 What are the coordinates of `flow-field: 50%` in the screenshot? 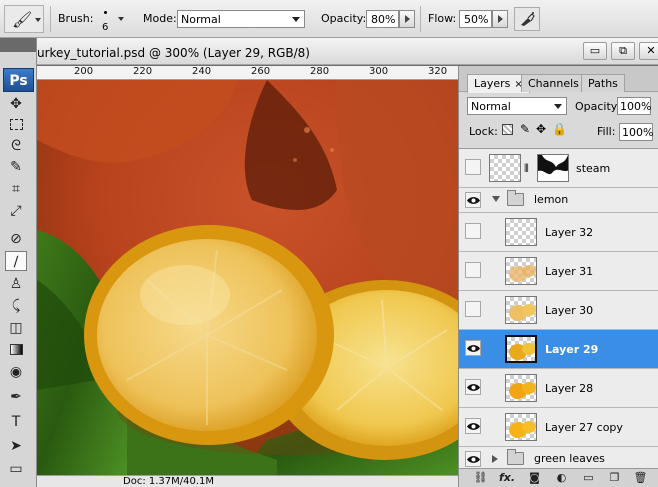 It's located at (475, 19).